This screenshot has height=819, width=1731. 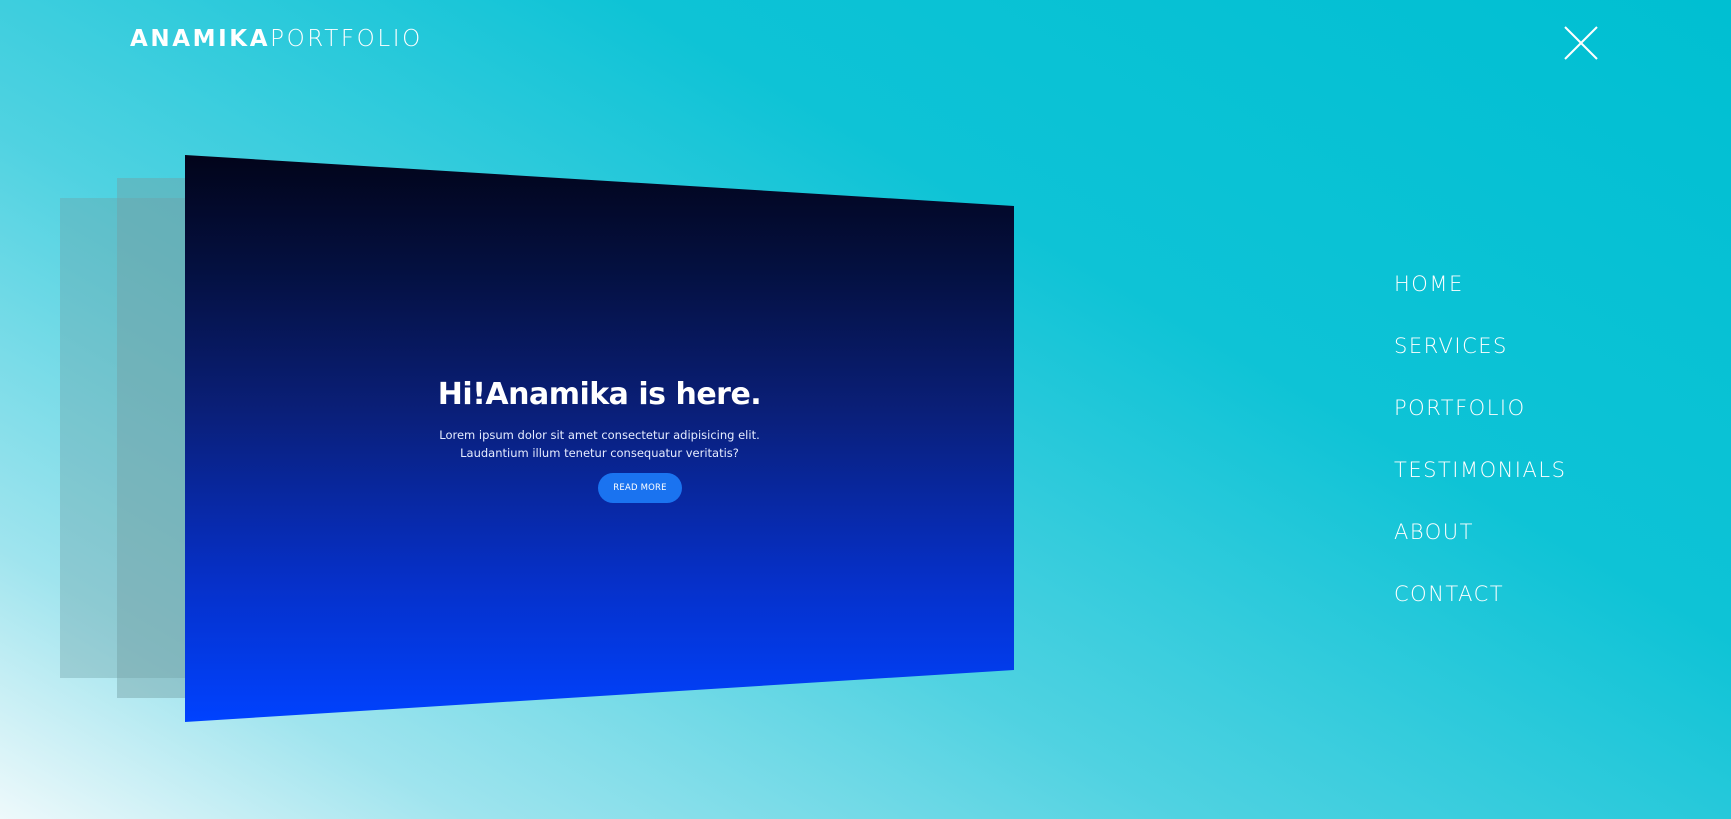 I want to click on hero-title: Hi!Anamika is here., so click(x=599, y=394).